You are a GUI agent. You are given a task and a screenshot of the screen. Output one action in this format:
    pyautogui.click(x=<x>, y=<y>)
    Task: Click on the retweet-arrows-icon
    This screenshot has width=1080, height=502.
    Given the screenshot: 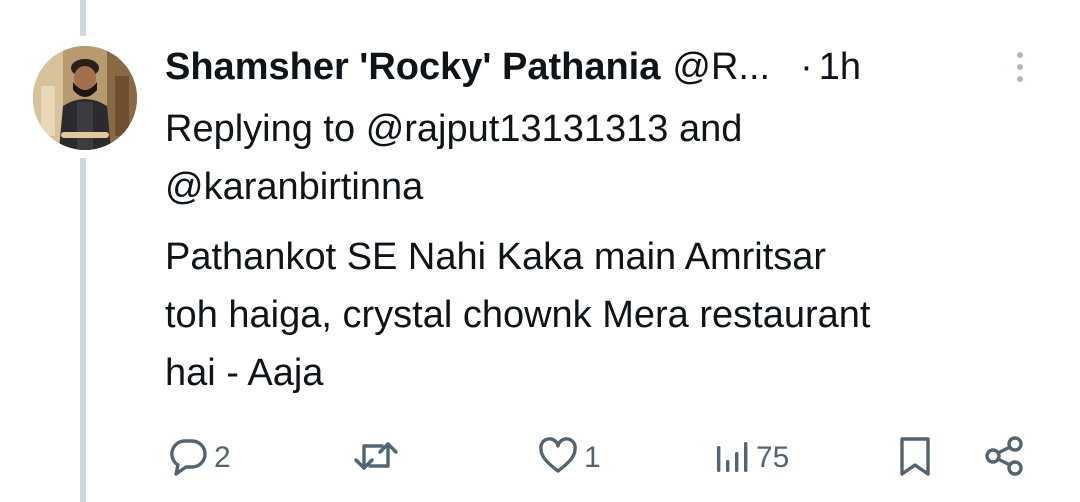 What is the action you would take?
    pyautogui.click(x=376, y=458)
    